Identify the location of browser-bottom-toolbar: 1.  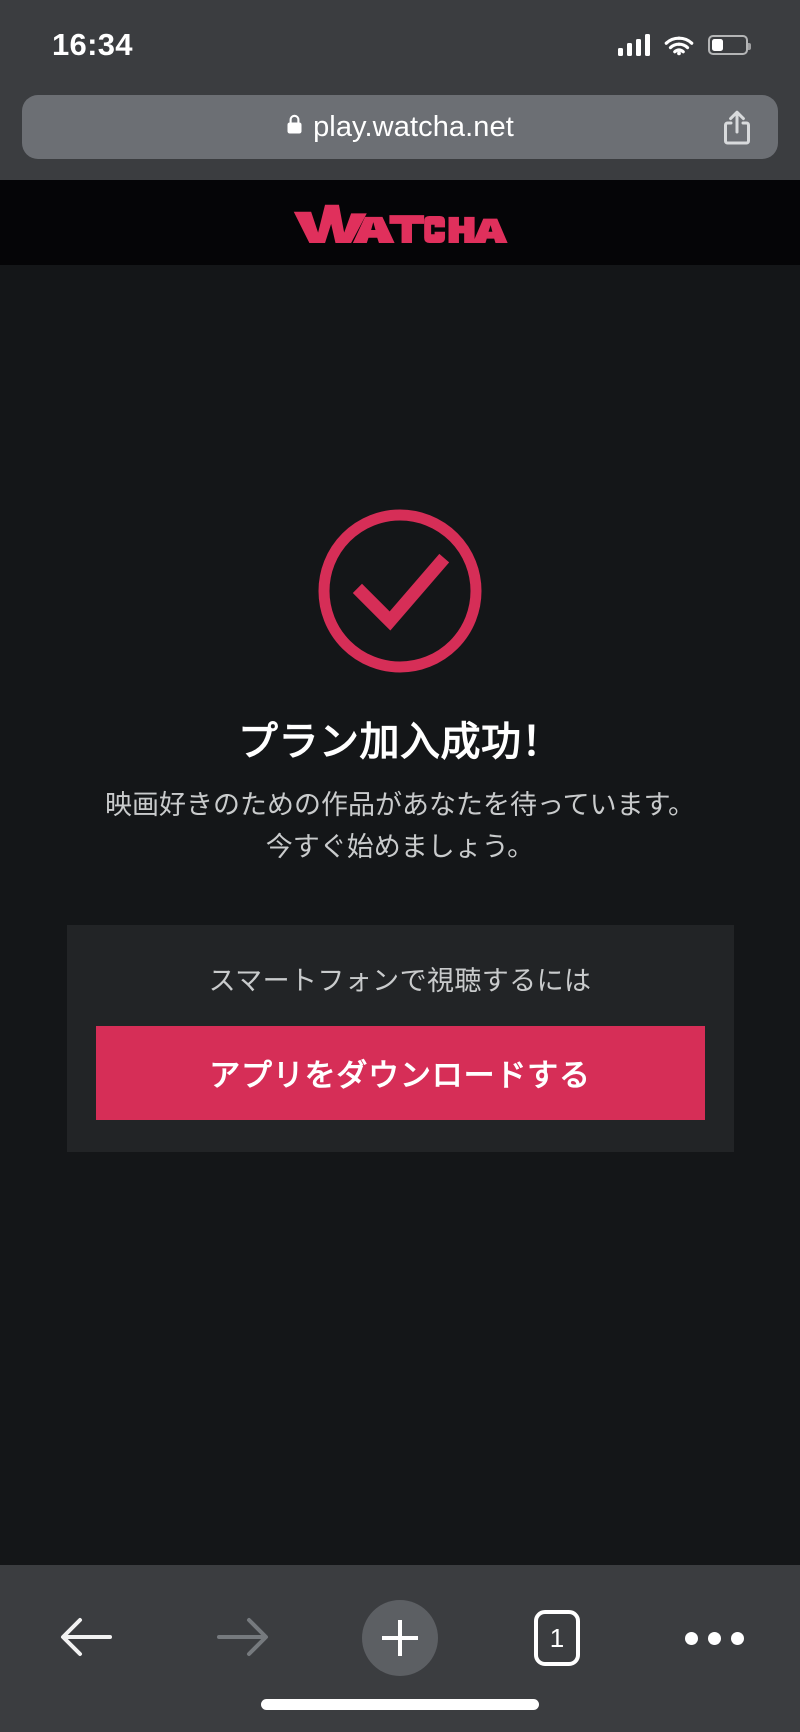
(400, 1648).